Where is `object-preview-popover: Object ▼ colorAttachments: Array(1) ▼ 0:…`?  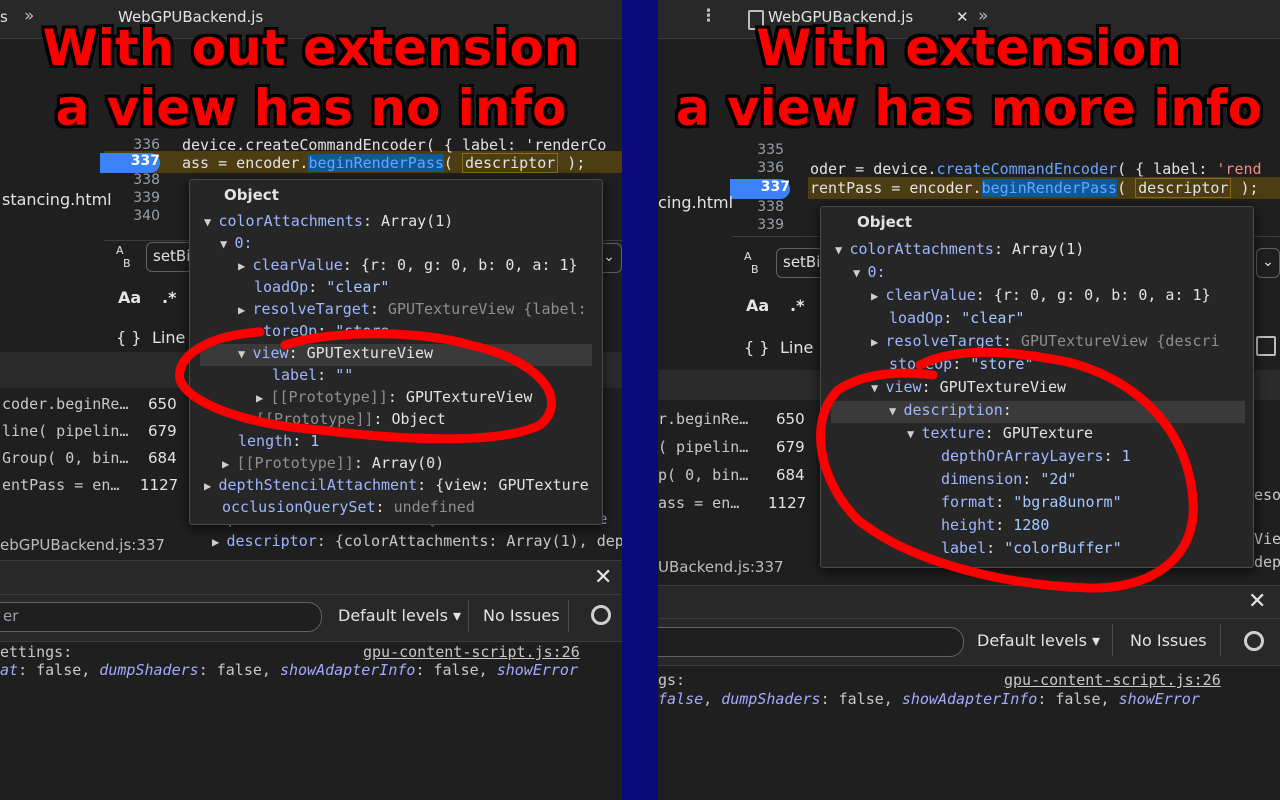 object-preview-popover: Object ▼ colorAttachments: Array(1) ▼ 0:… is located at coordinates (396, 352).